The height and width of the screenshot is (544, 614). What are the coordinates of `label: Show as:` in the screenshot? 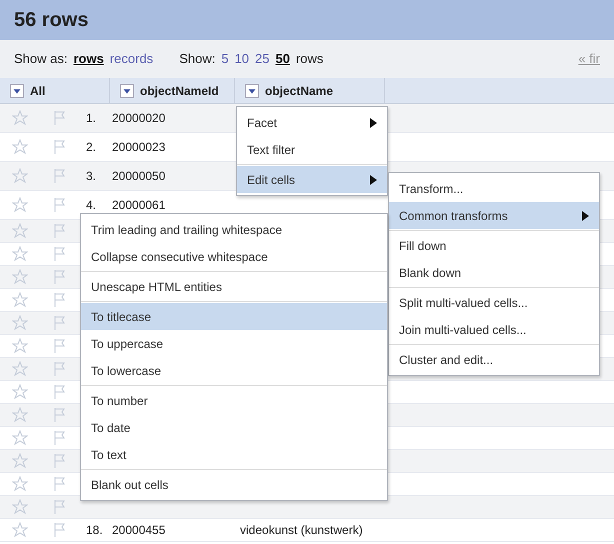 It's located at (41, 59).